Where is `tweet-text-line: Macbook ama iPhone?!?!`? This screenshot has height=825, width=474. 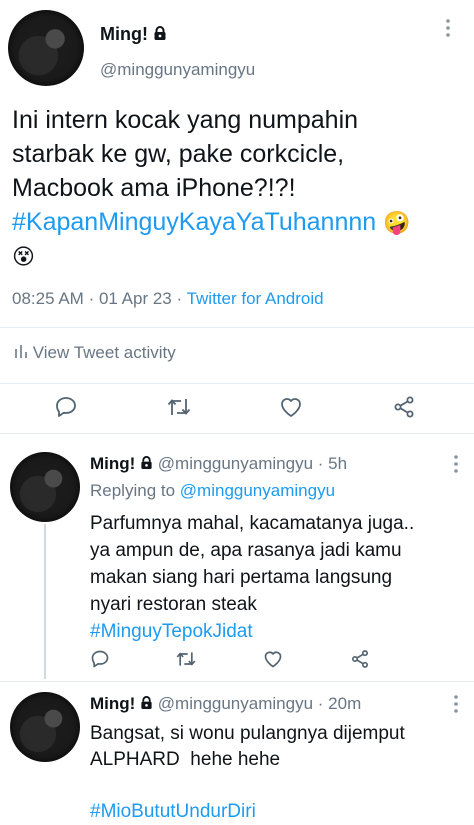
tweet-text-line: Macbook ama iPhone?!?! is located at coordinates (154, 188).